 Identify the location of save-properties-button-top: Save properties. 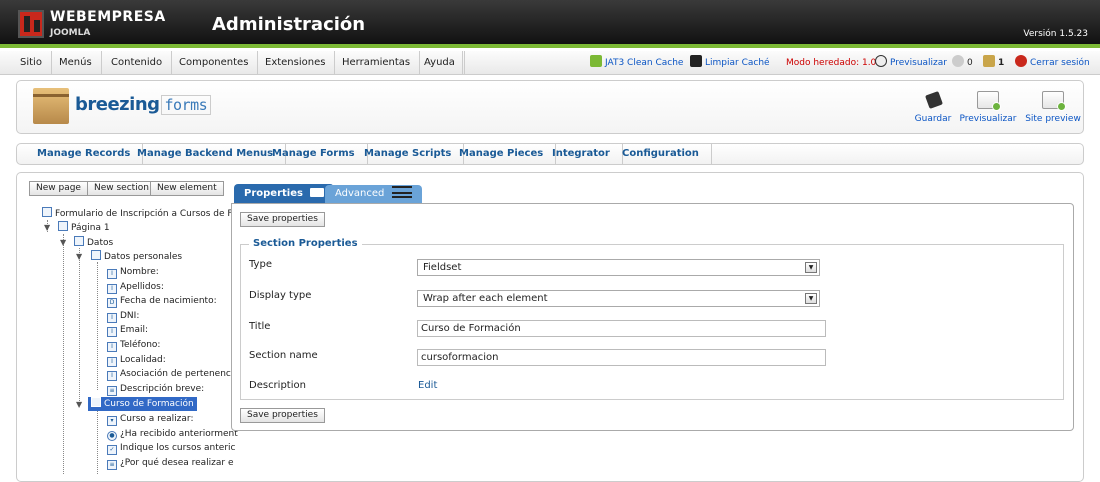
(282, 219).